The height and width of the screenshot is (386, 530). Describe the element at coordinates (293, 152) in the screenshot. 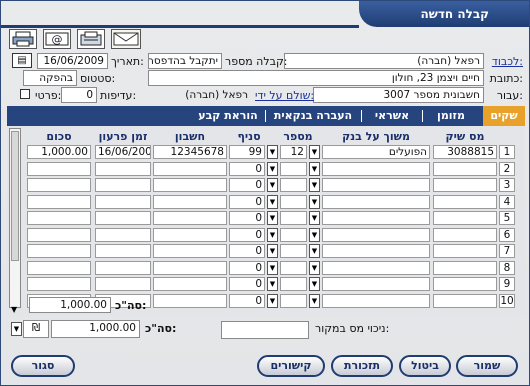

I see `number-cell: 12` at that location.